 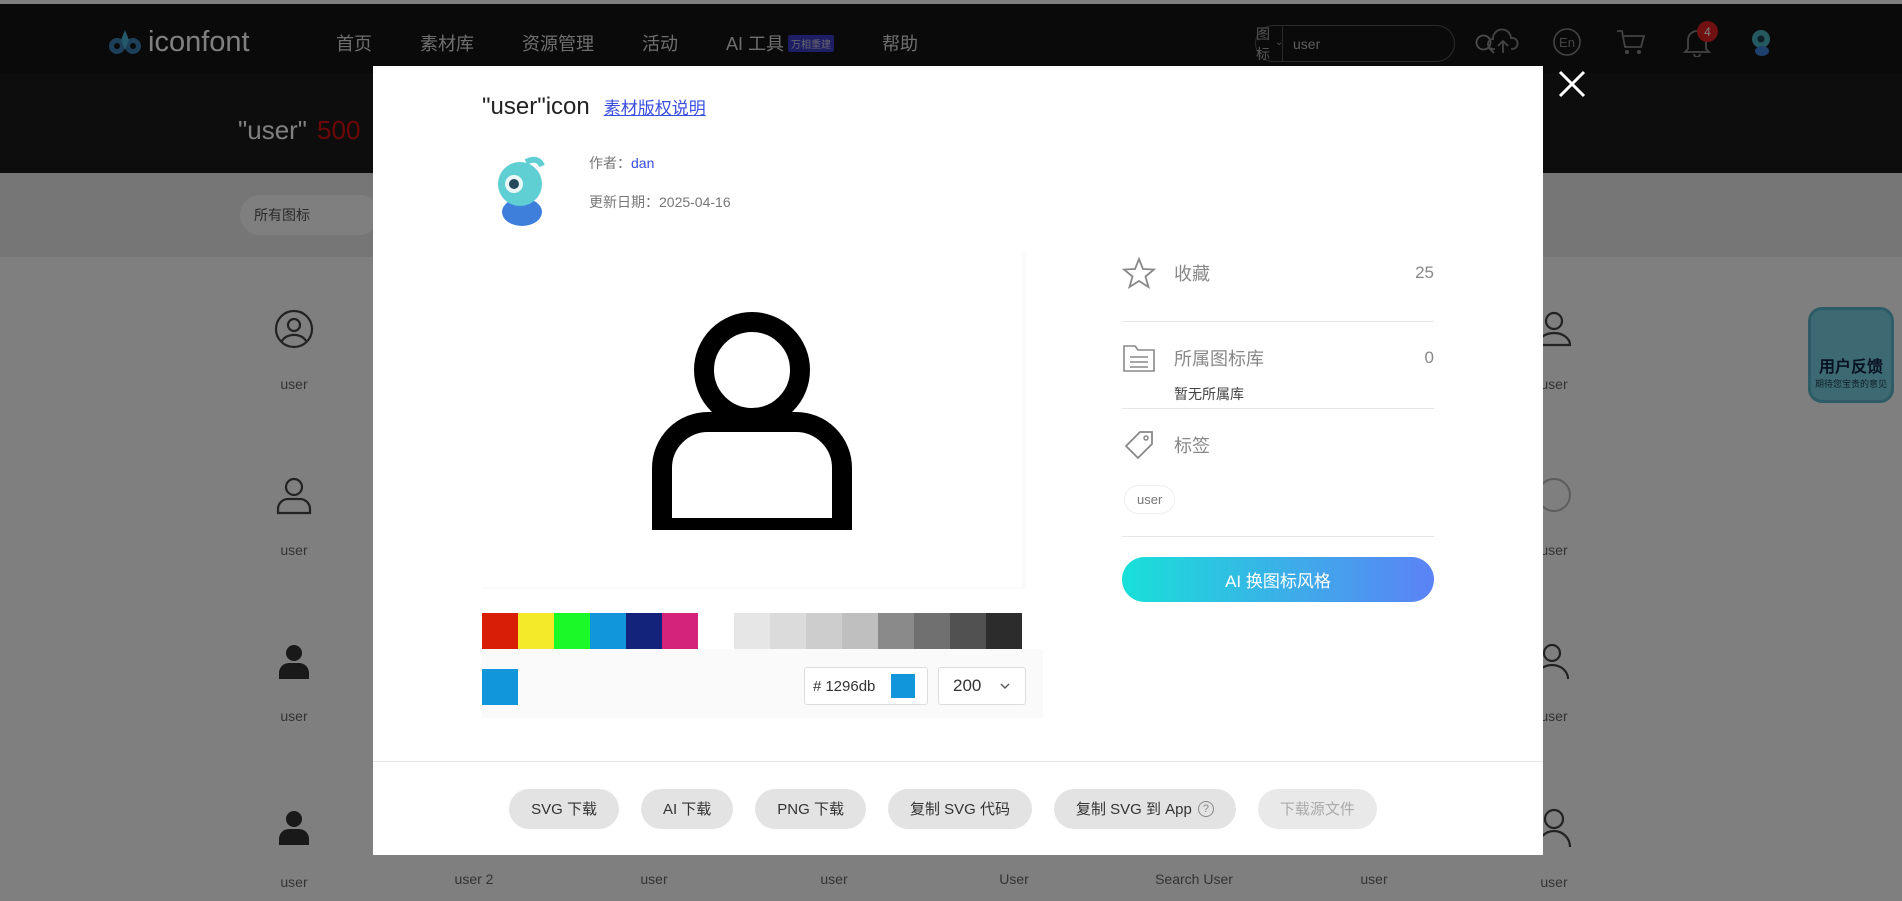 What do you see at coordinates (624, 202) in the screenshot?
I see `date-prefix: 更新日期：` at bounding box center [624, 202].